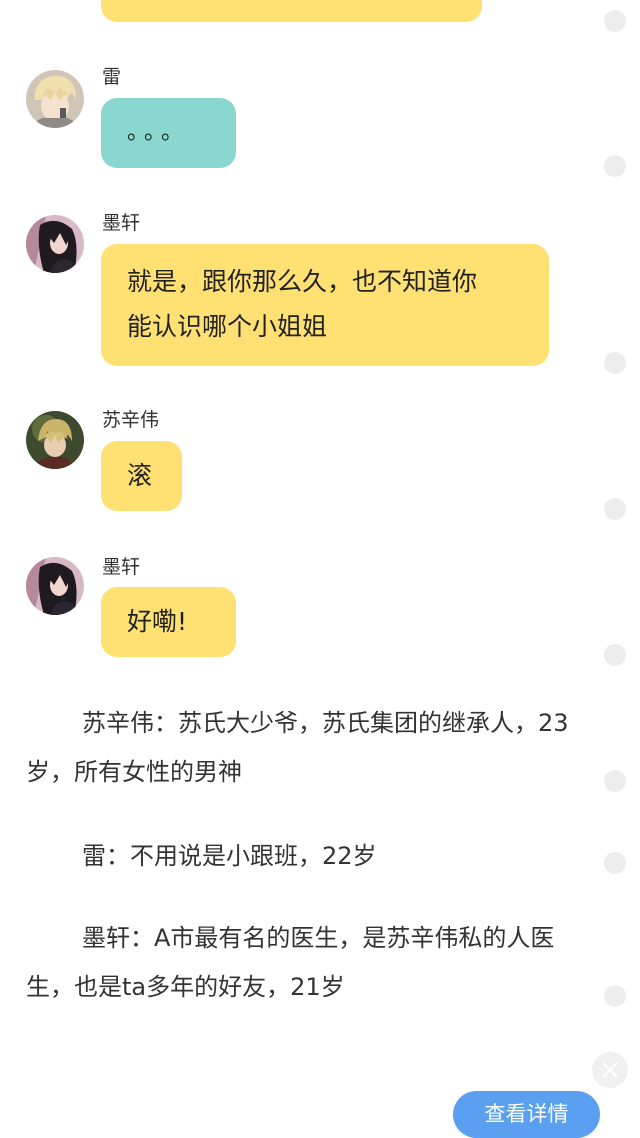  I want to click on story-paragraph: 苏辛伟：苏氏大少爷，苏氏集团的继承人，23岁，所有女性的男神, so click(297, 747).